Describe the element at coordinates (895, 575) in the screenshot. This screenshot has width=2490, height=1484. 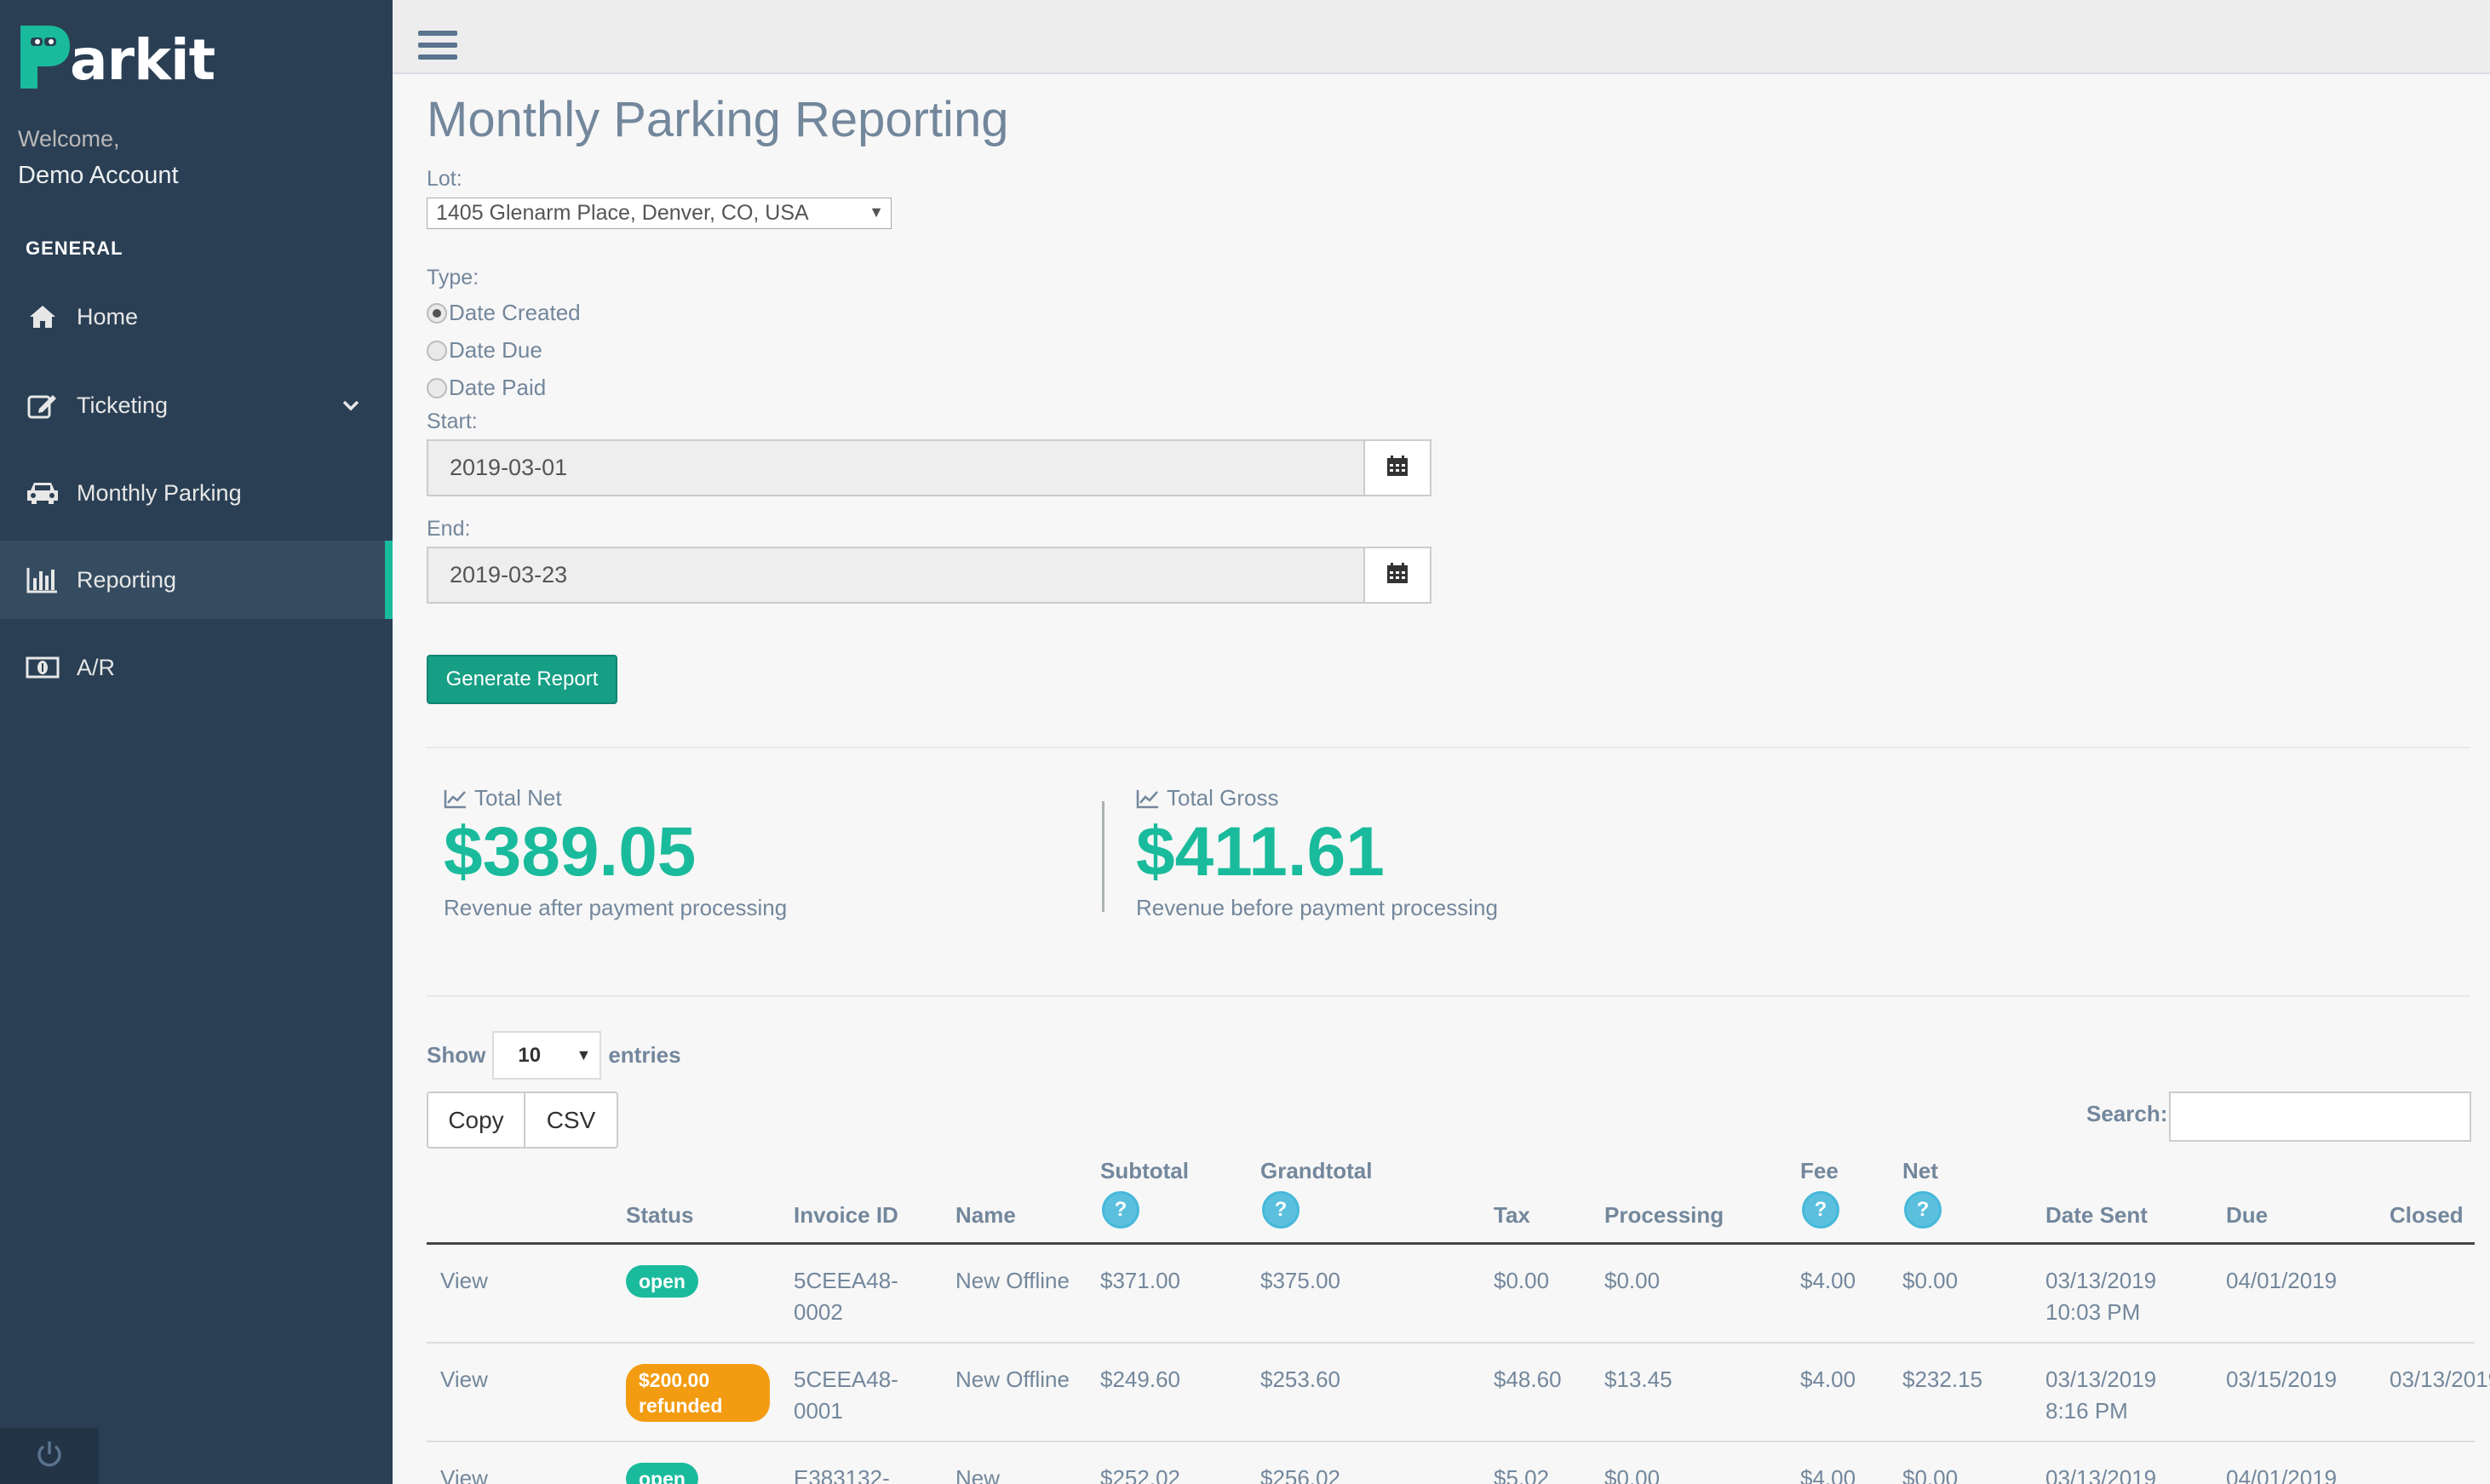
I see `end-date-input: 2019-03-23` at that location.